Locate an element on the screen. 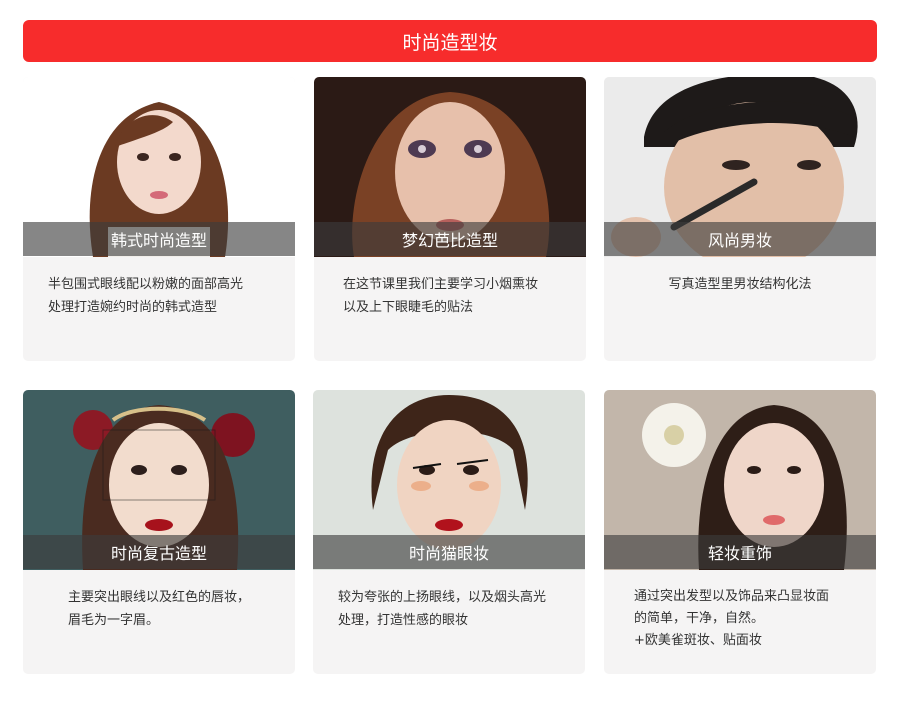 The width and height of the screenshot is (900, 706). card-caption: 梦幻芭比造型 is located at coordinates (450, 239).